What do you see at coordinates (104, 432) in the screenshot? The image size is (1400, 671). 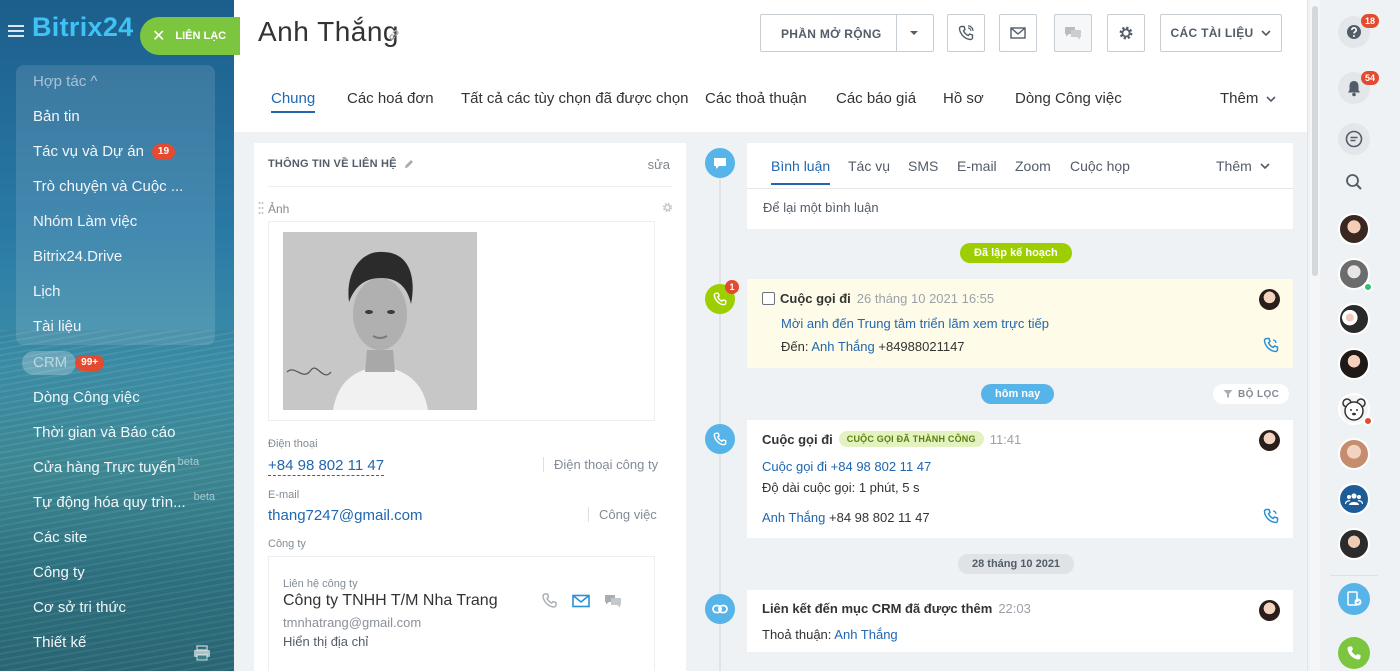 I see `sidebar-item-time-reports: Thời gian và Báo cáo` at bounding box center [104, 432].